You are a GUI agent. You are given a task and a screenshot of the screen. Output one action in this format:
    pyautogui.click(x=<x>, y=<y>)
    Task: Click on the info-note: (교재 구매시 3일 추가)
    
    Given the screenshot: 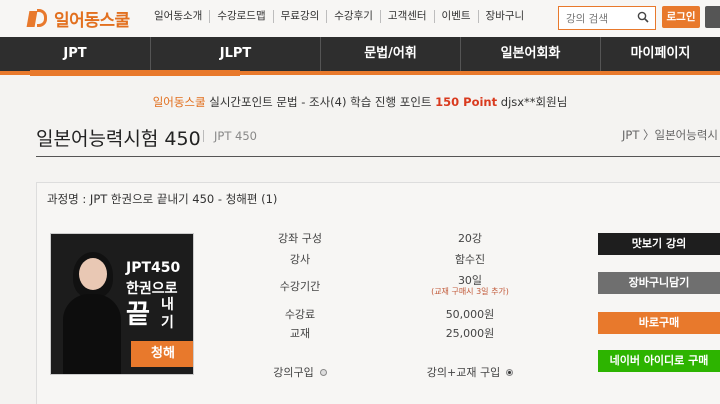 What is the action you would take?
    pyautogui.click(x=470, y=291)
    